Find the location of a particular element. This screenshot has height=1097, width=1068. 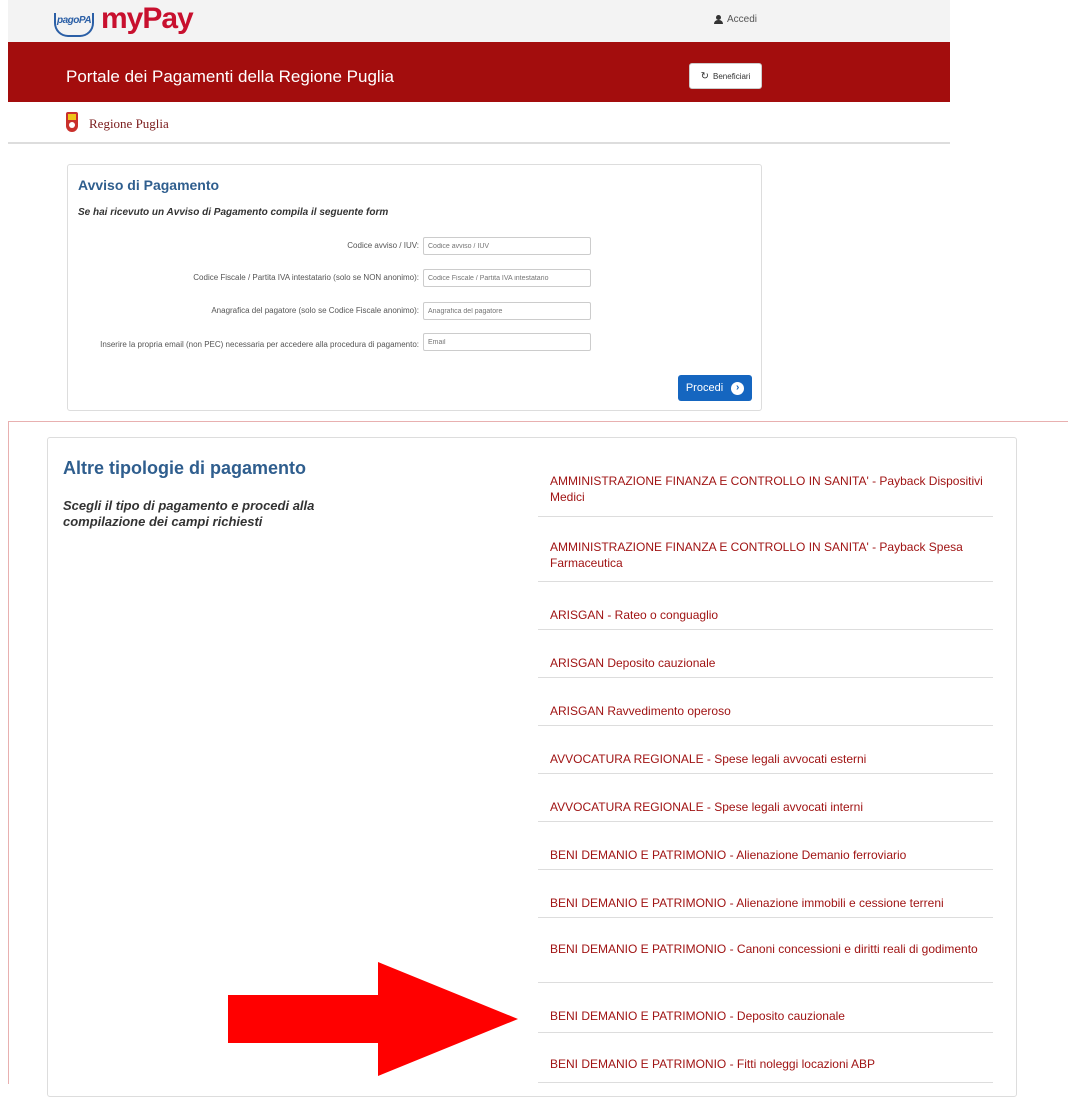

email-input is located at coordinates (507, 342).